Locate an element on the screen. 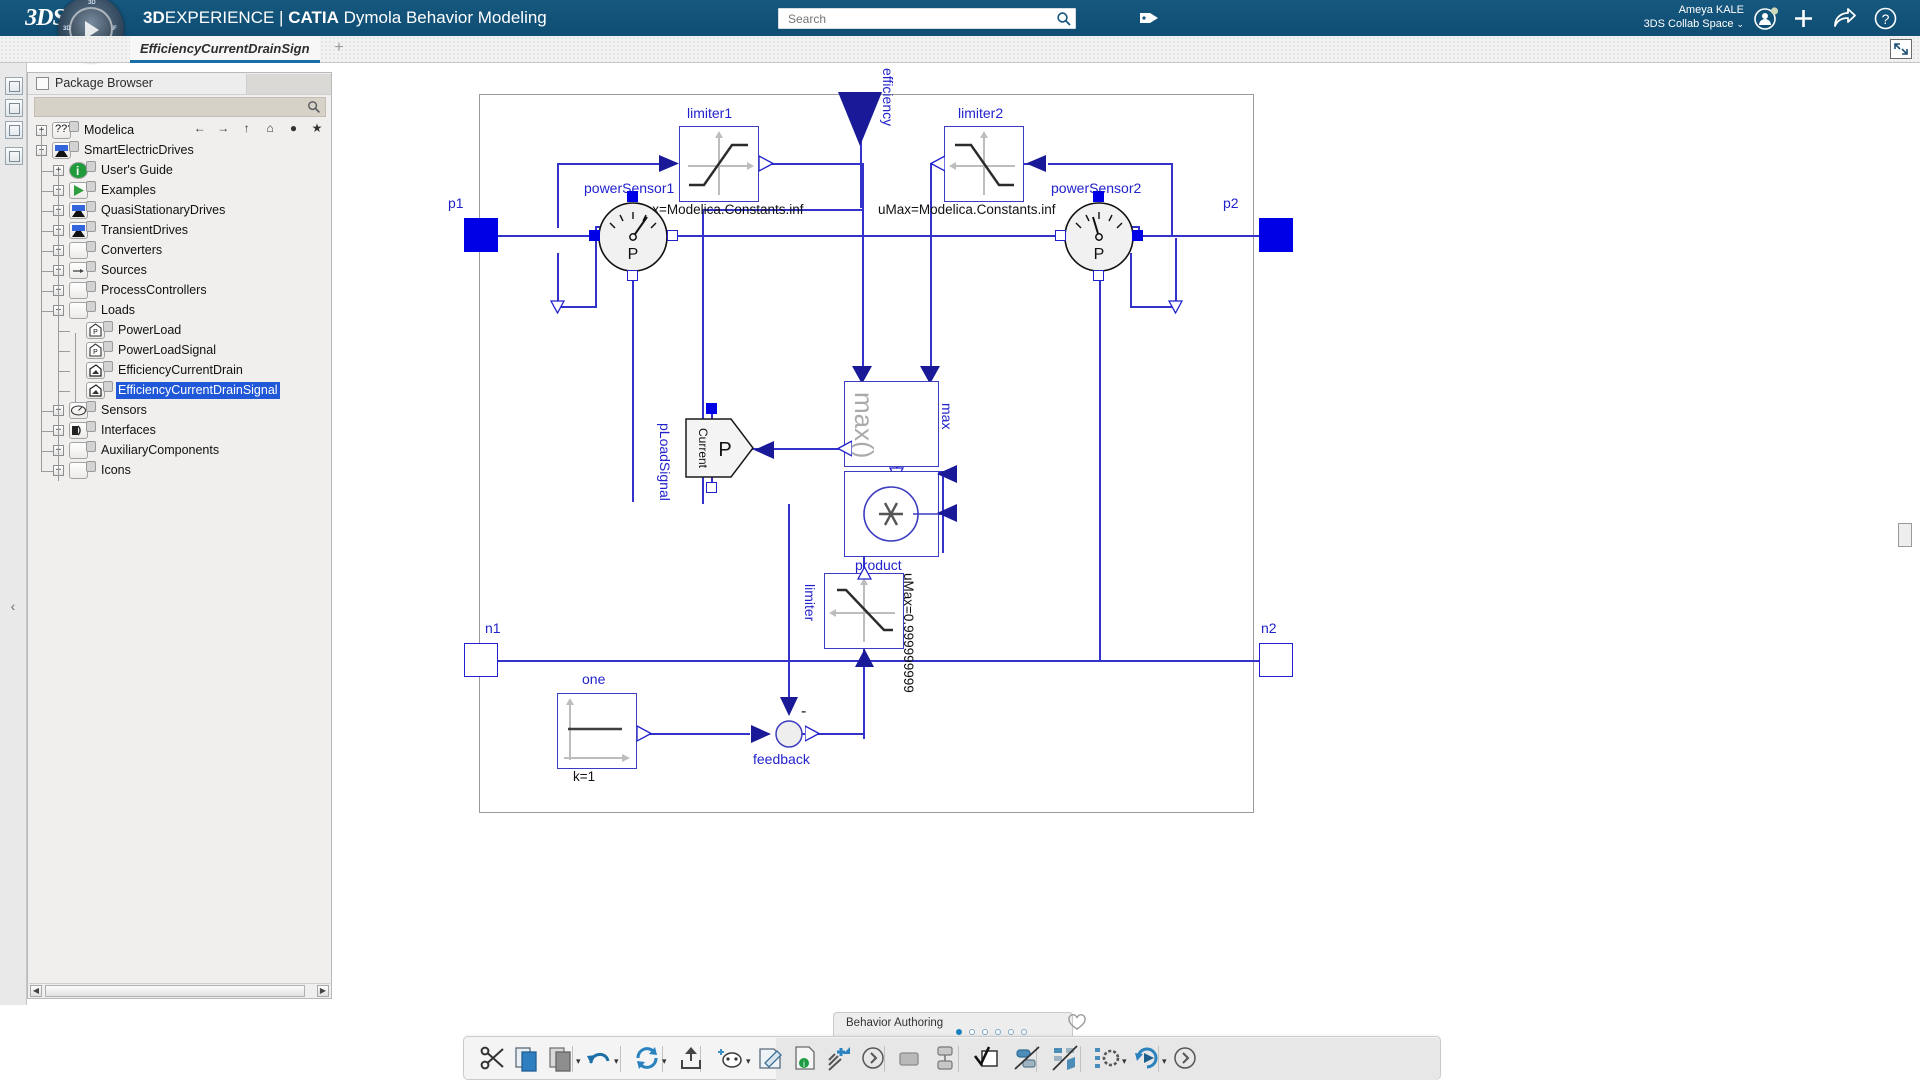  block-feedback is located at coordinates (789, 736).